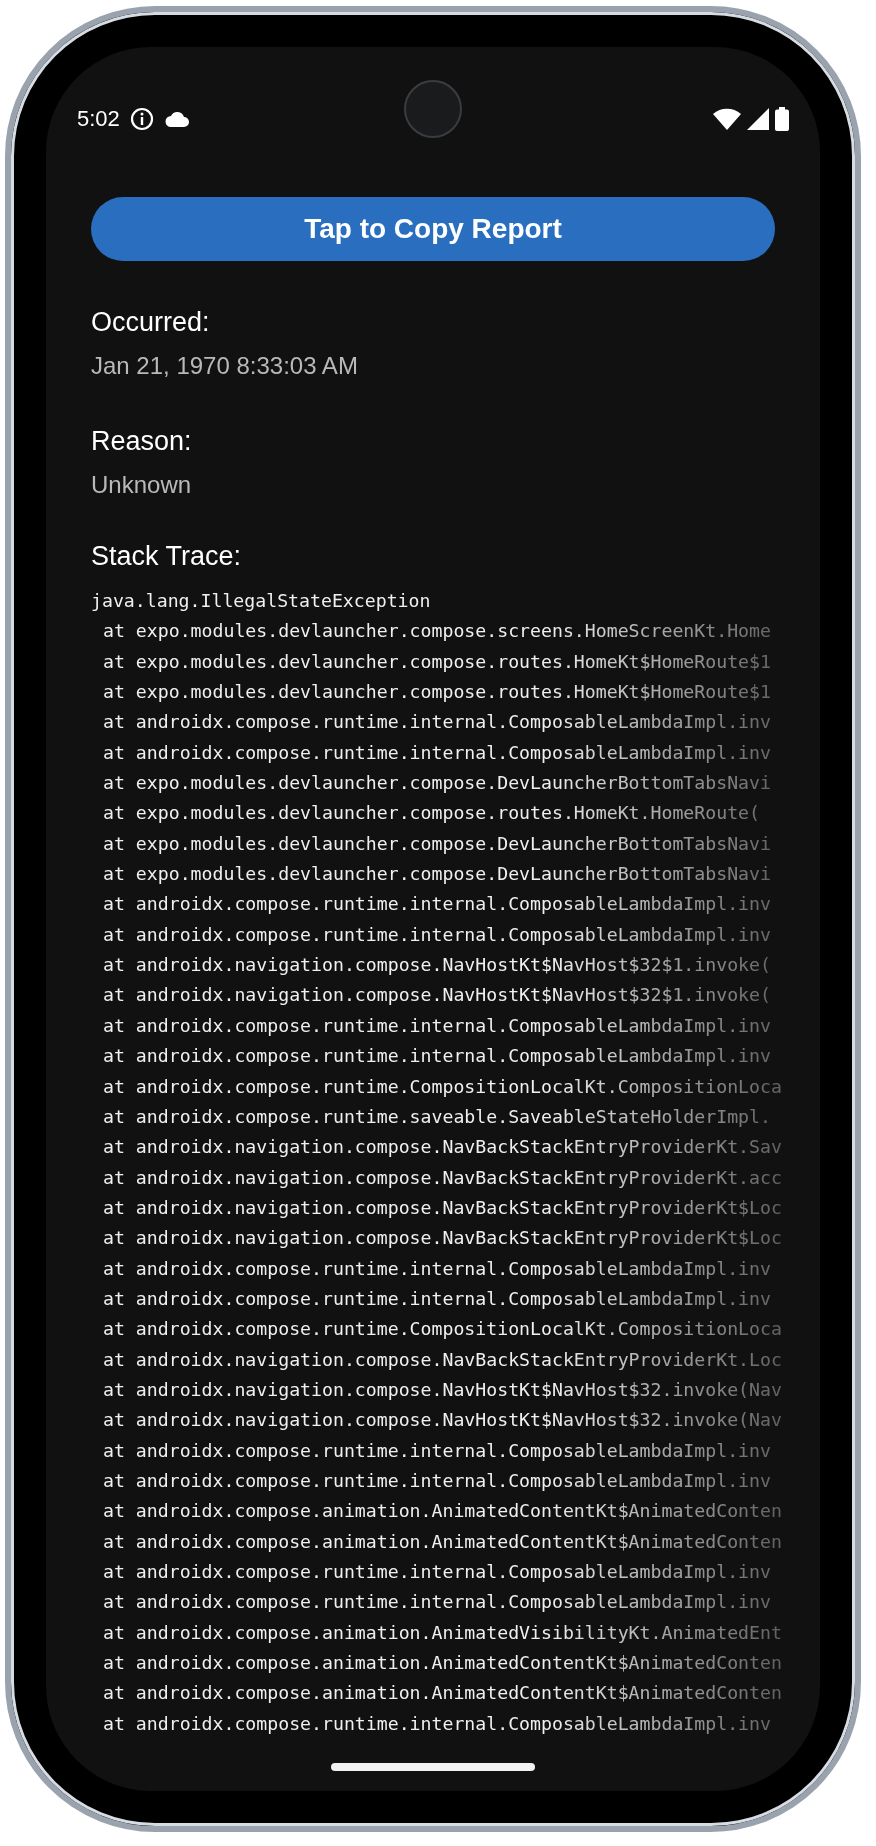  Describe the element at coordinates (758, 119) in the screenshot. I see `signal-icon` at that location.